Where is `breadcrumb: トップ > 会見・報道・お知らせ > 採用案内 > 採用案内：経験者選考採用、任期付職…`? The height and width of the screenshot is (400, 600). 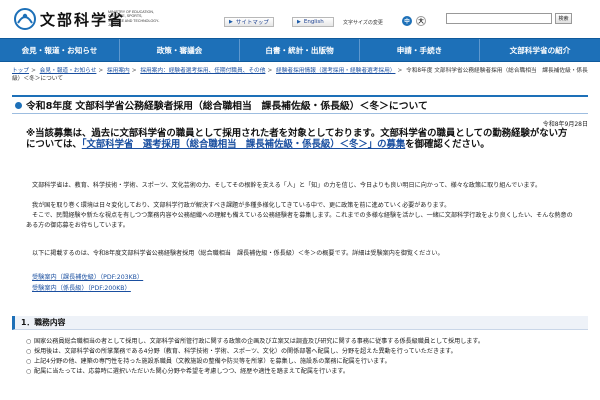 breadcrumb: トップ > 会見・報道・お知らせ > 採用案内 > 採用案内：経験者選考採用、任期付職… is located at coordinates (300, 75).